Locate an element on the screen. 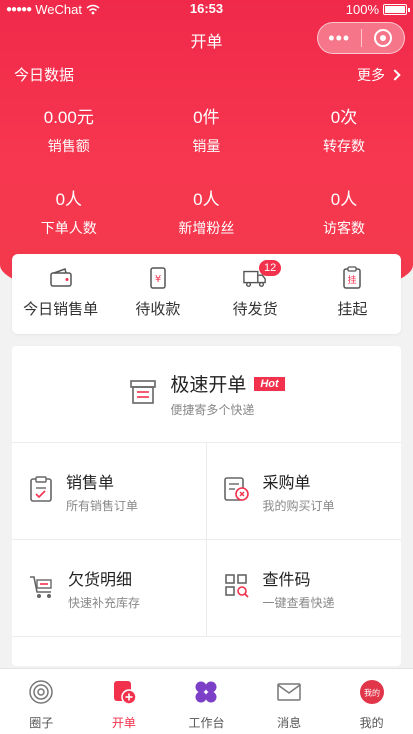 The image size is (413, 734). fast-order-button: 极速开单 Hot 便捷寄多个快递 is located at coordinates (206, 394).